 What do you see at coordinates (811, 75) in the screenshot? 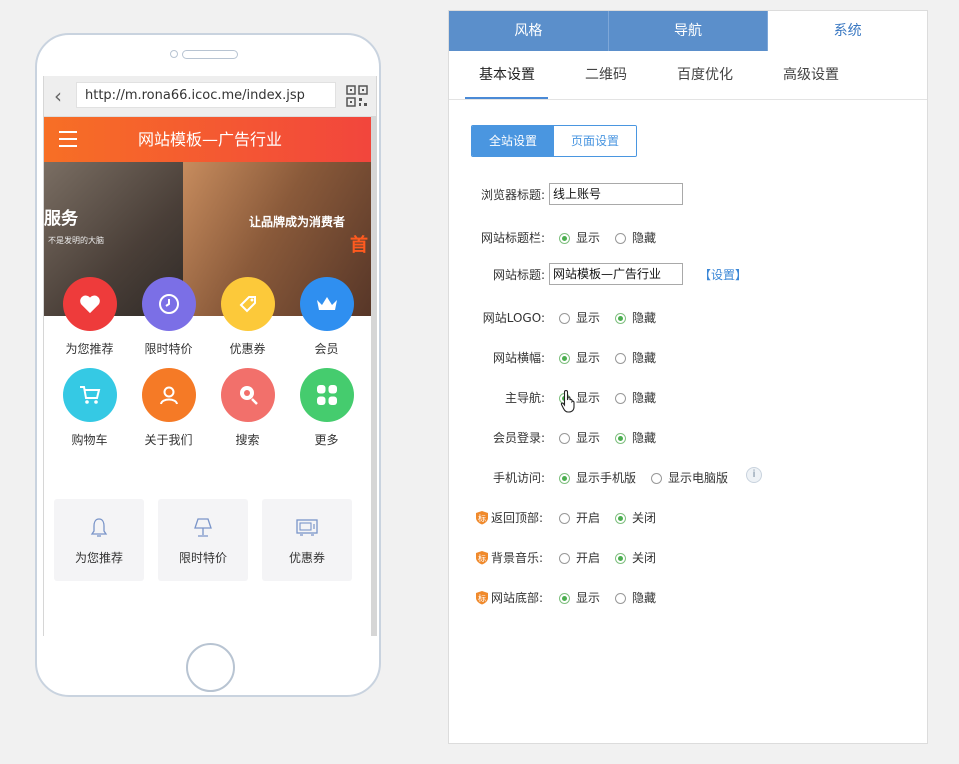
I see `subtab-advanced: 高级设置` at bounding box center [811, 75].